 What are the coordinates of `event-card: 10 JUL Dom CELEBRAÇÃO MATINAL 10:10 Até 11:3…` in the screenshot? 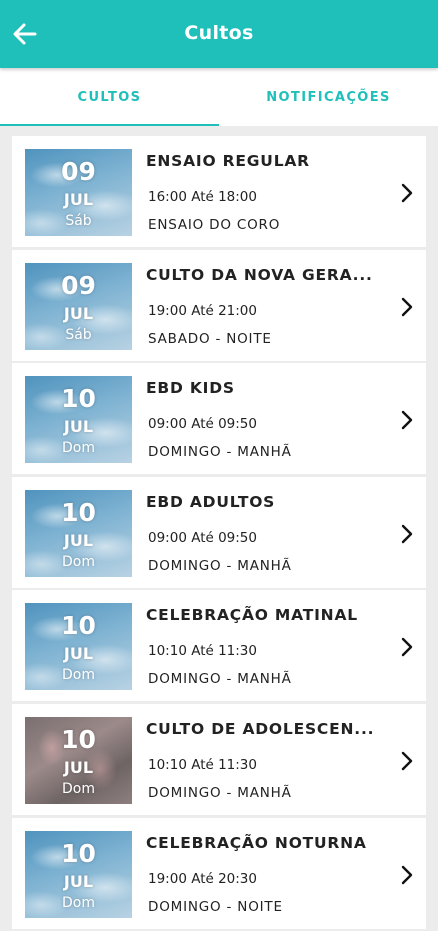 It's located at (219, 646).